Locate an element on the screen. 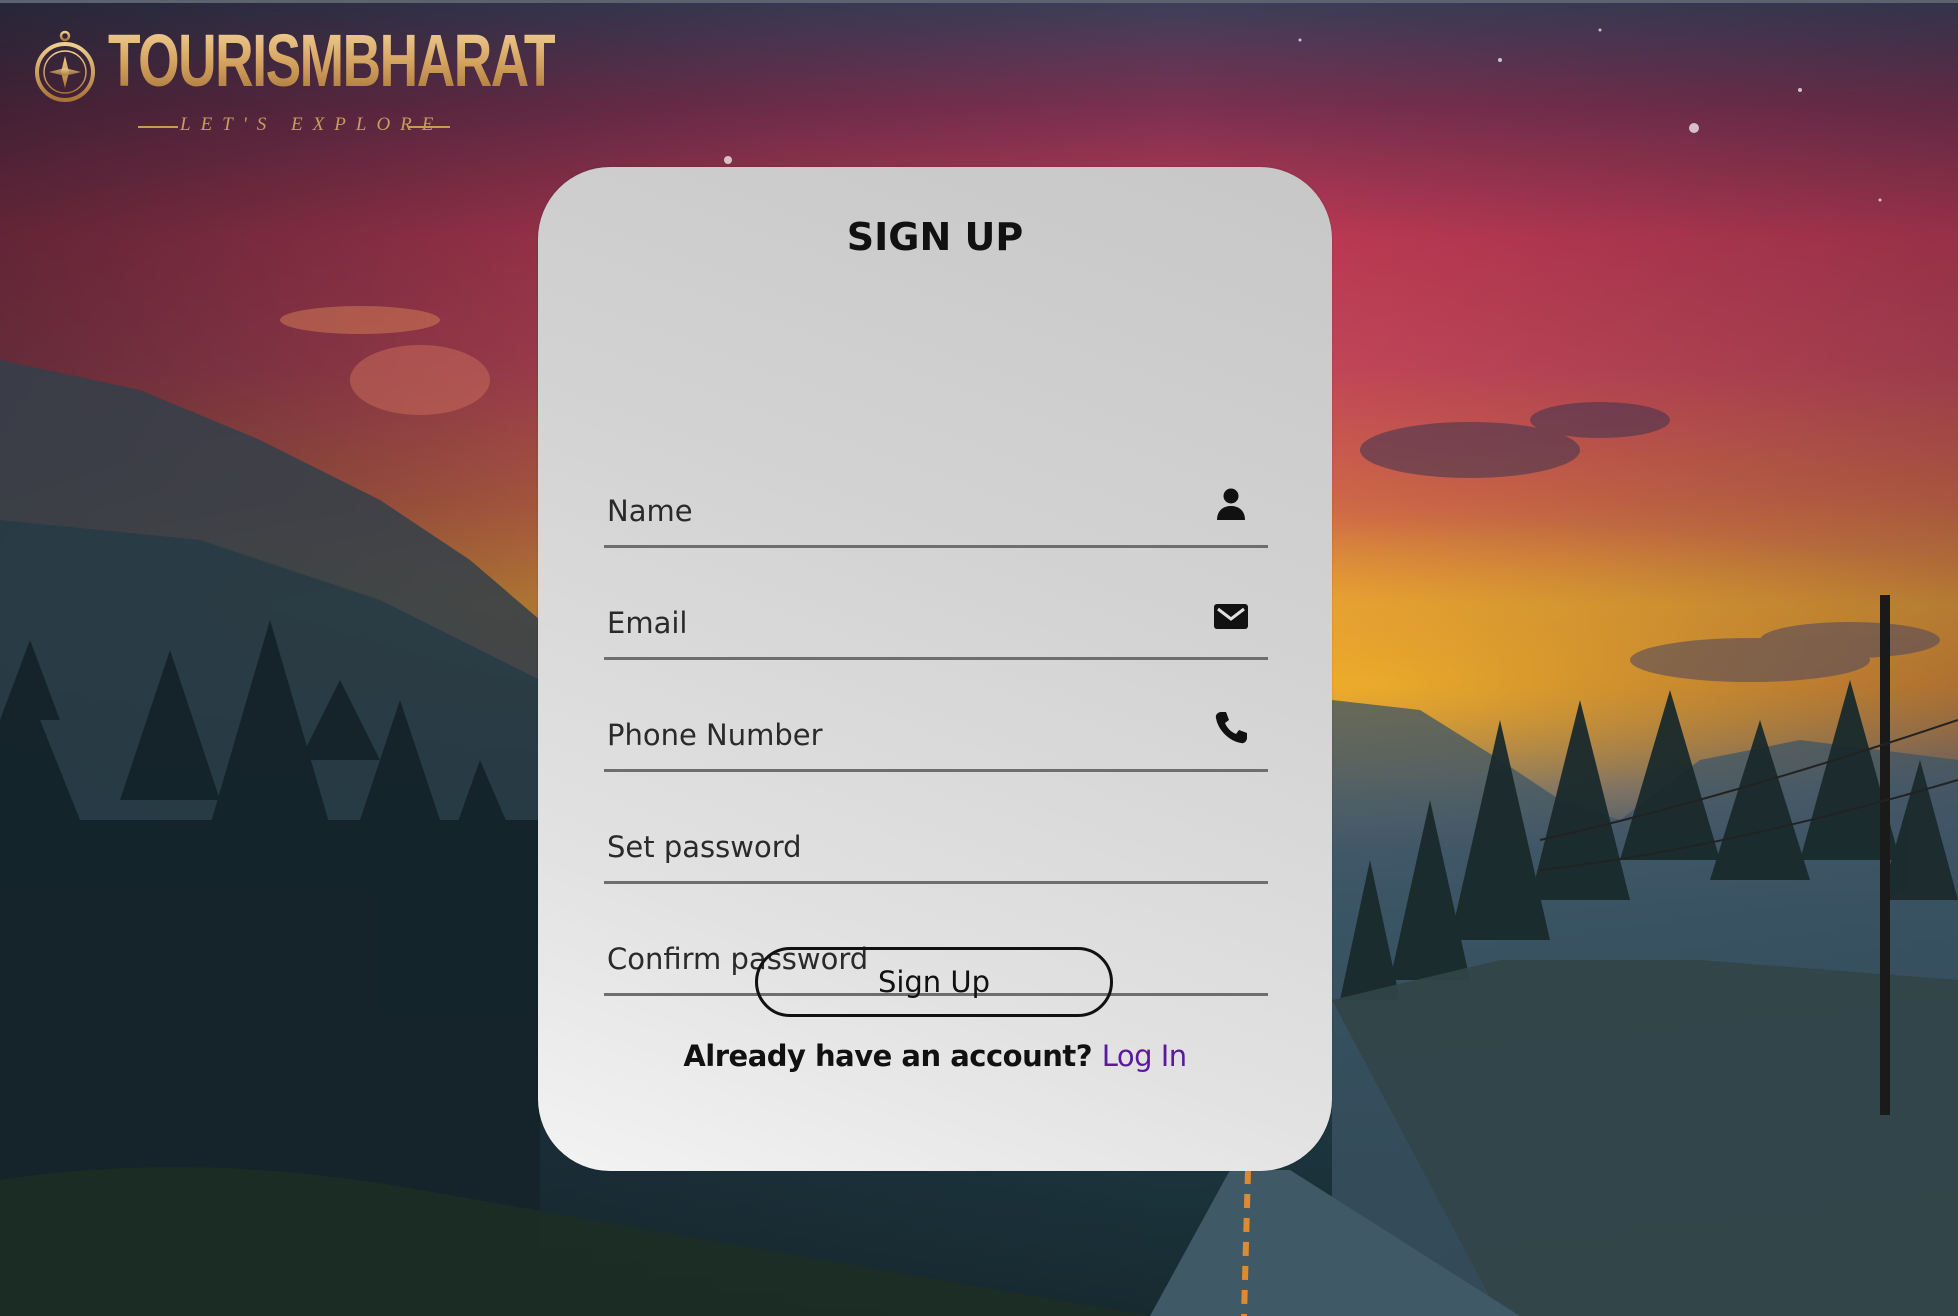 The image size is (1958, 1316). brand-tagline: LET'S EXPLORE is located at coordinates (312, 124).